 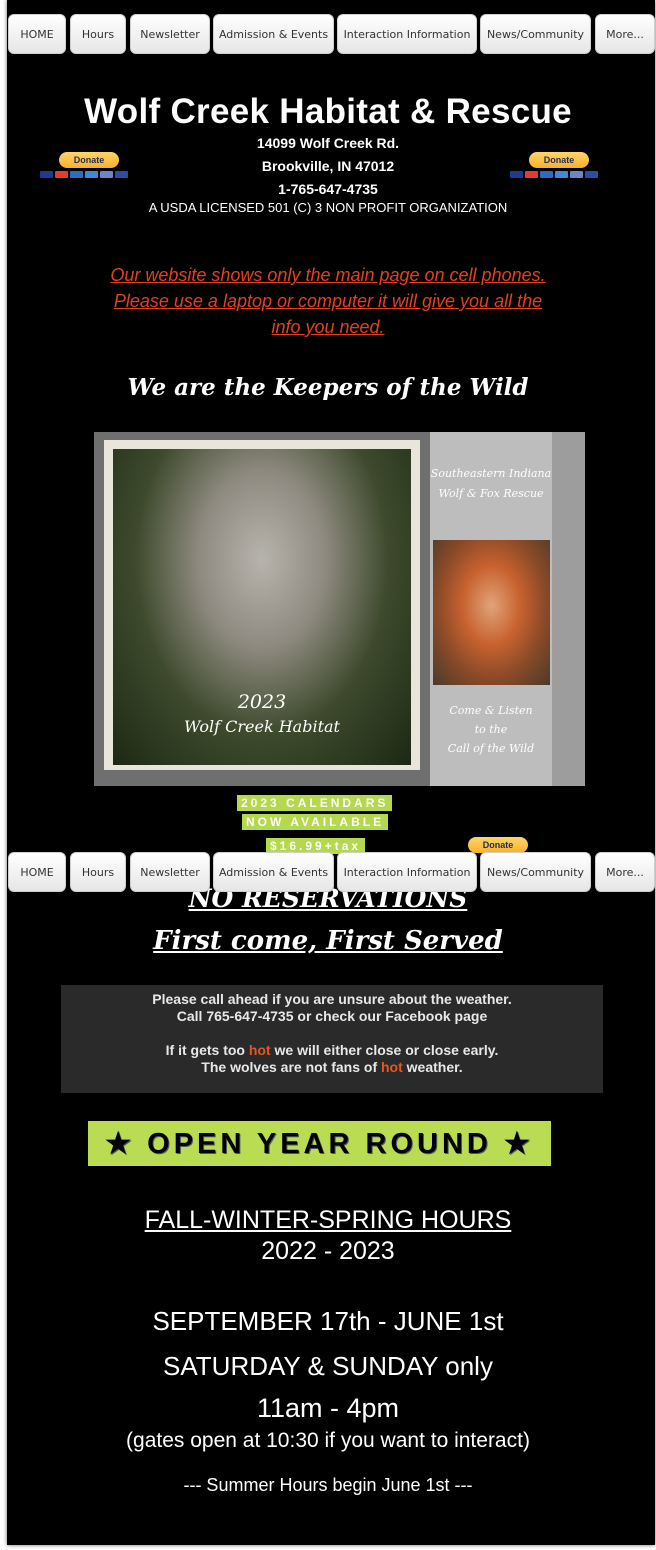 I want to click on phone-number: 1-765-647-4735, so click(x=328, y=189).